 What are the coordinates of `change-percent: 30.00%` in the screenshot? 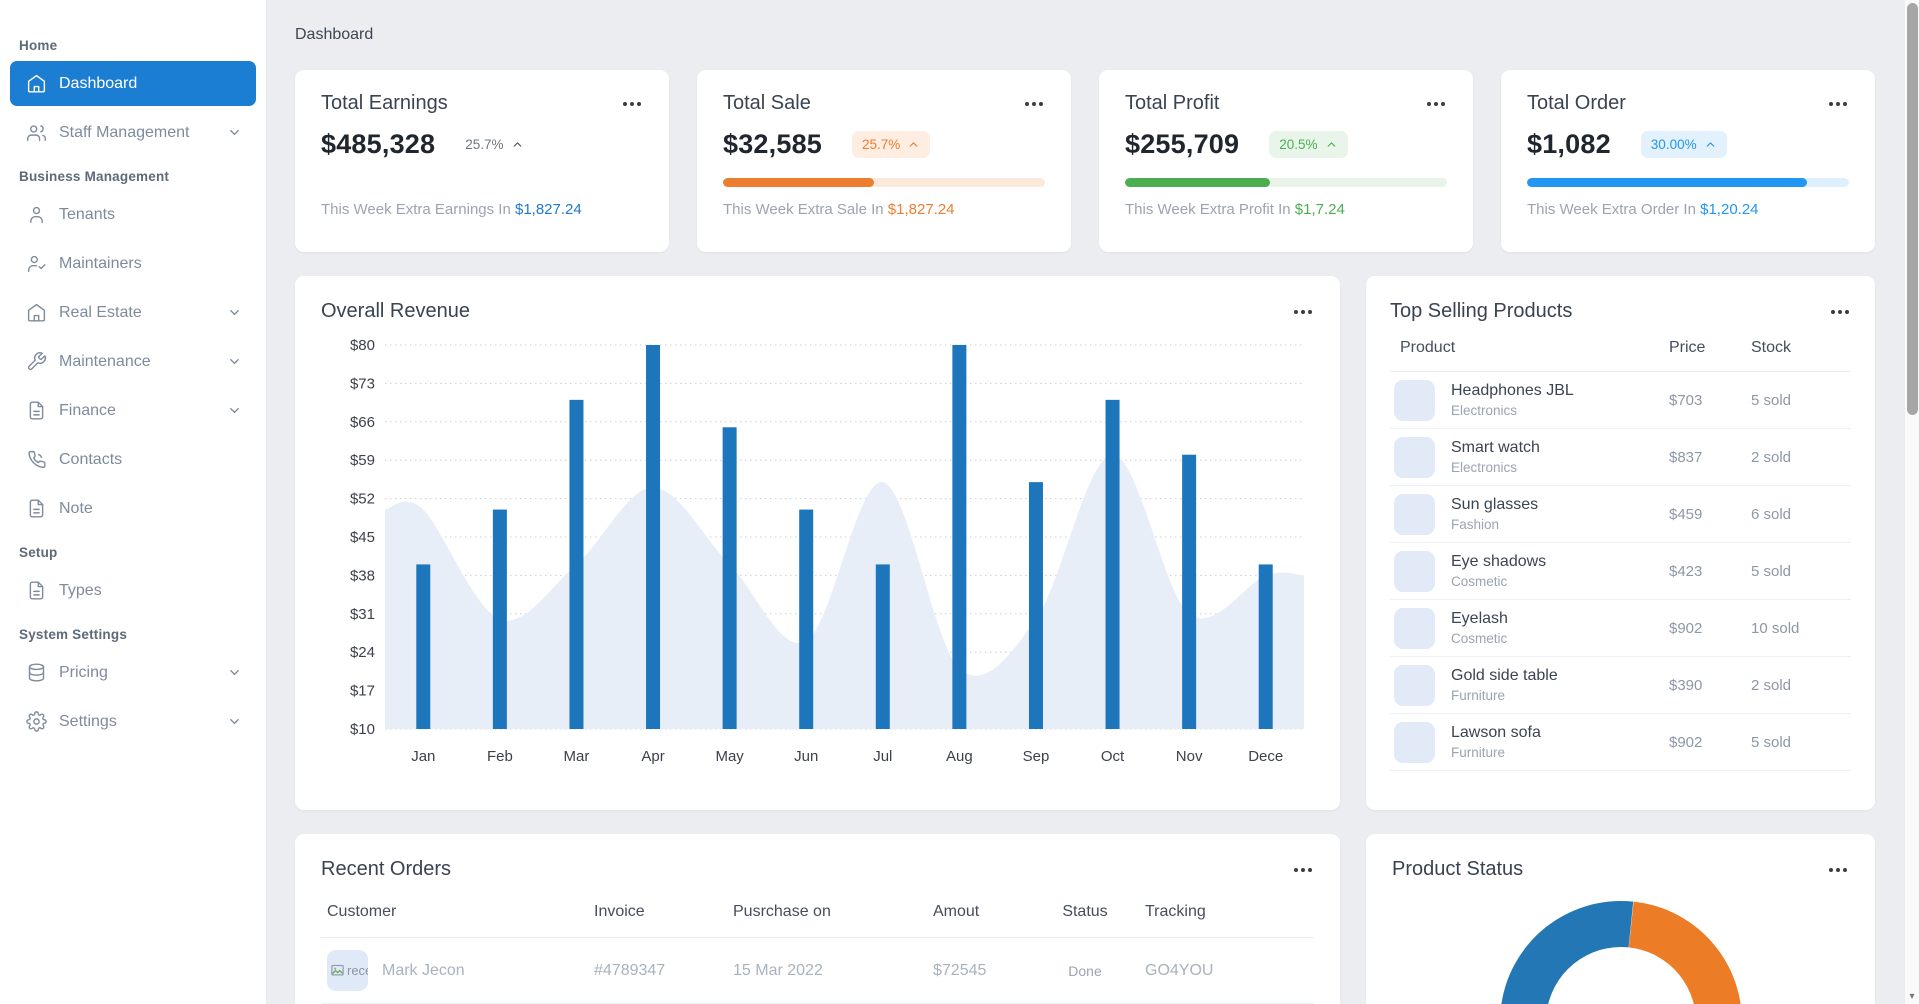 It's located at (1673, 144).